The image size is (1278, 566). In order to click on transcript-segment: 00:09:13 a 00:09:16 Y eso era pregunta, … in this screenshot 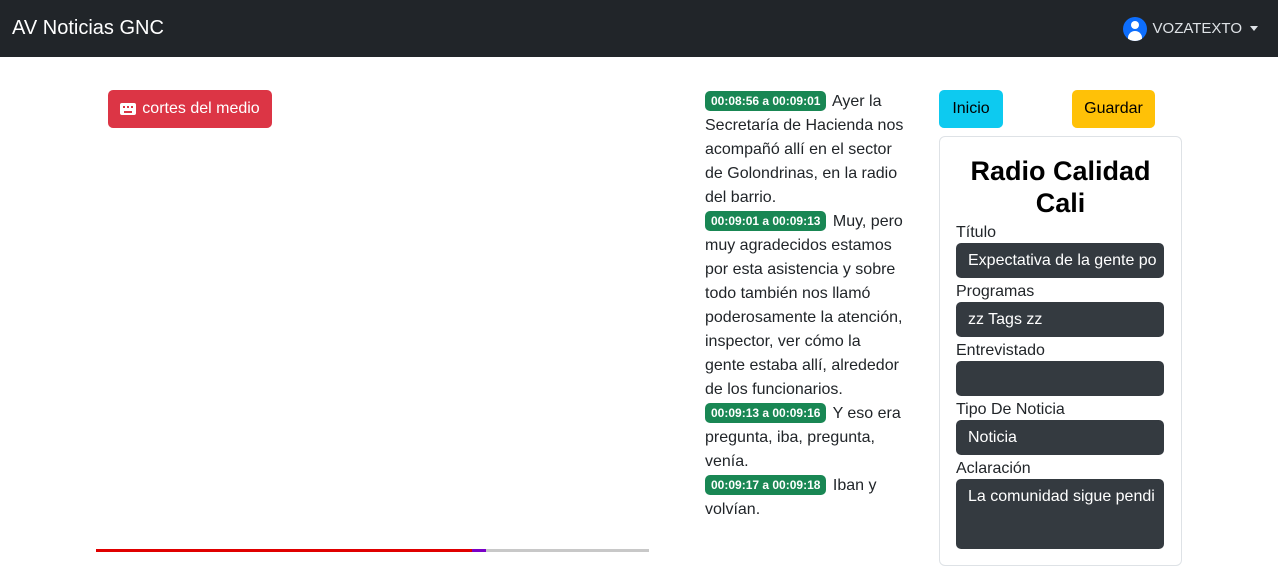, I will do `click(805, 438)`.